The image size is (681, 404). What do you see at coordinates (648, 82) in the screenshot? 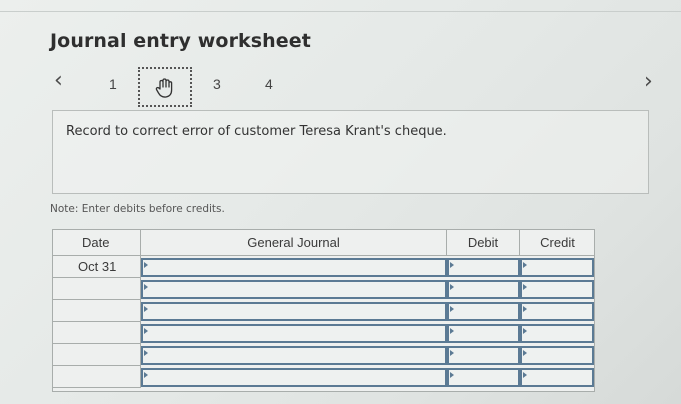
I see `chevron-right-icon: ›` at bounding box center [648, 82].